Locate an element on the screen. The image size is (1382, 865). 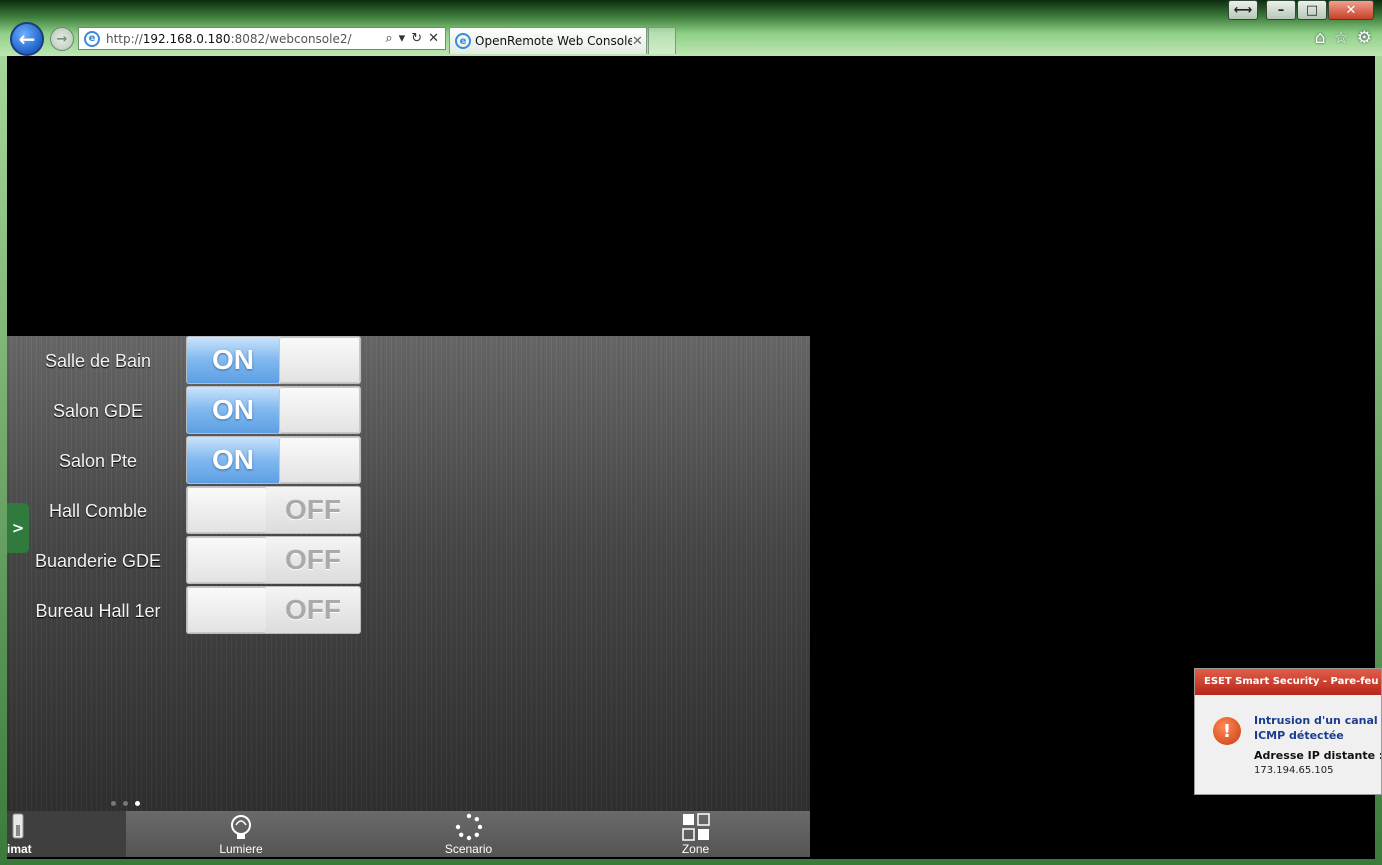
resize-icon: ⟷ is located at coordinates (1243, 10).